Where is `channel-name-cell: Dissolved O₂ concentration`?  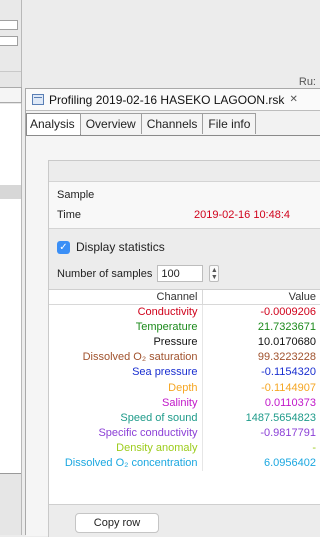 channel-name-cell: Dissolved O₂ concentration is located at coordinates (126, 463).